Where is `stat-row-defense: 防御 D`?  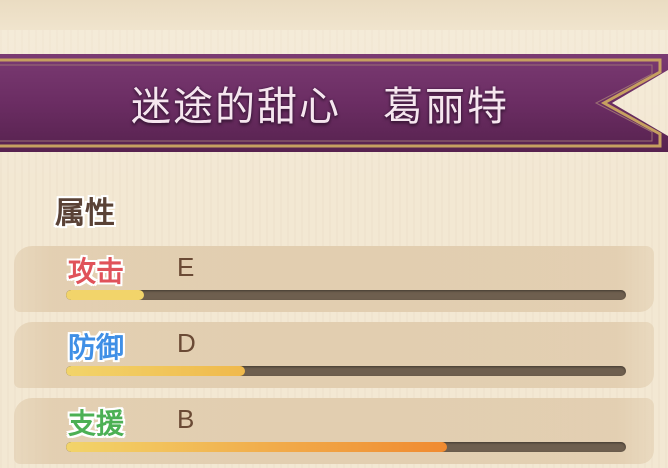
stat-row-defense: 防御 D is located at coordinates (334, 357).